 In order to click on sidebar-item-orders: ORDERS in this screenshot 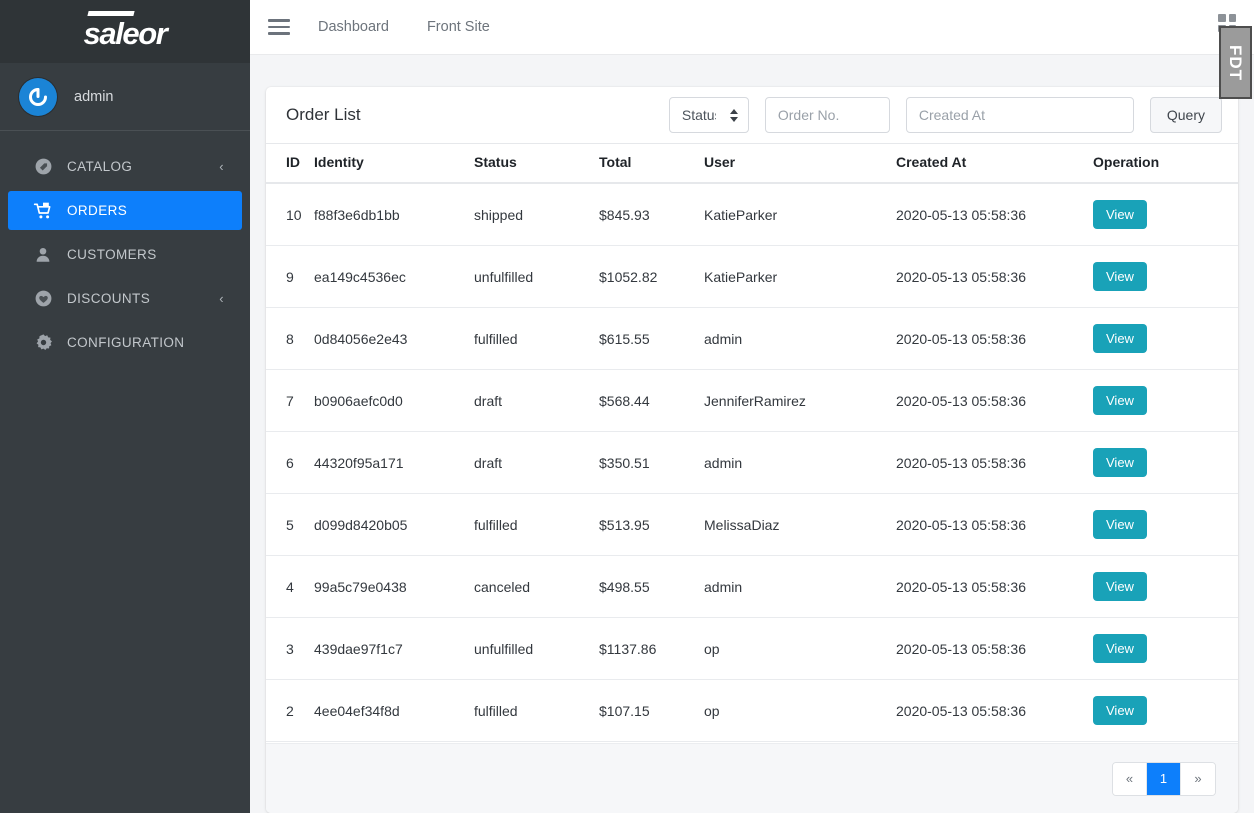, I will do `click(125, 210)`.